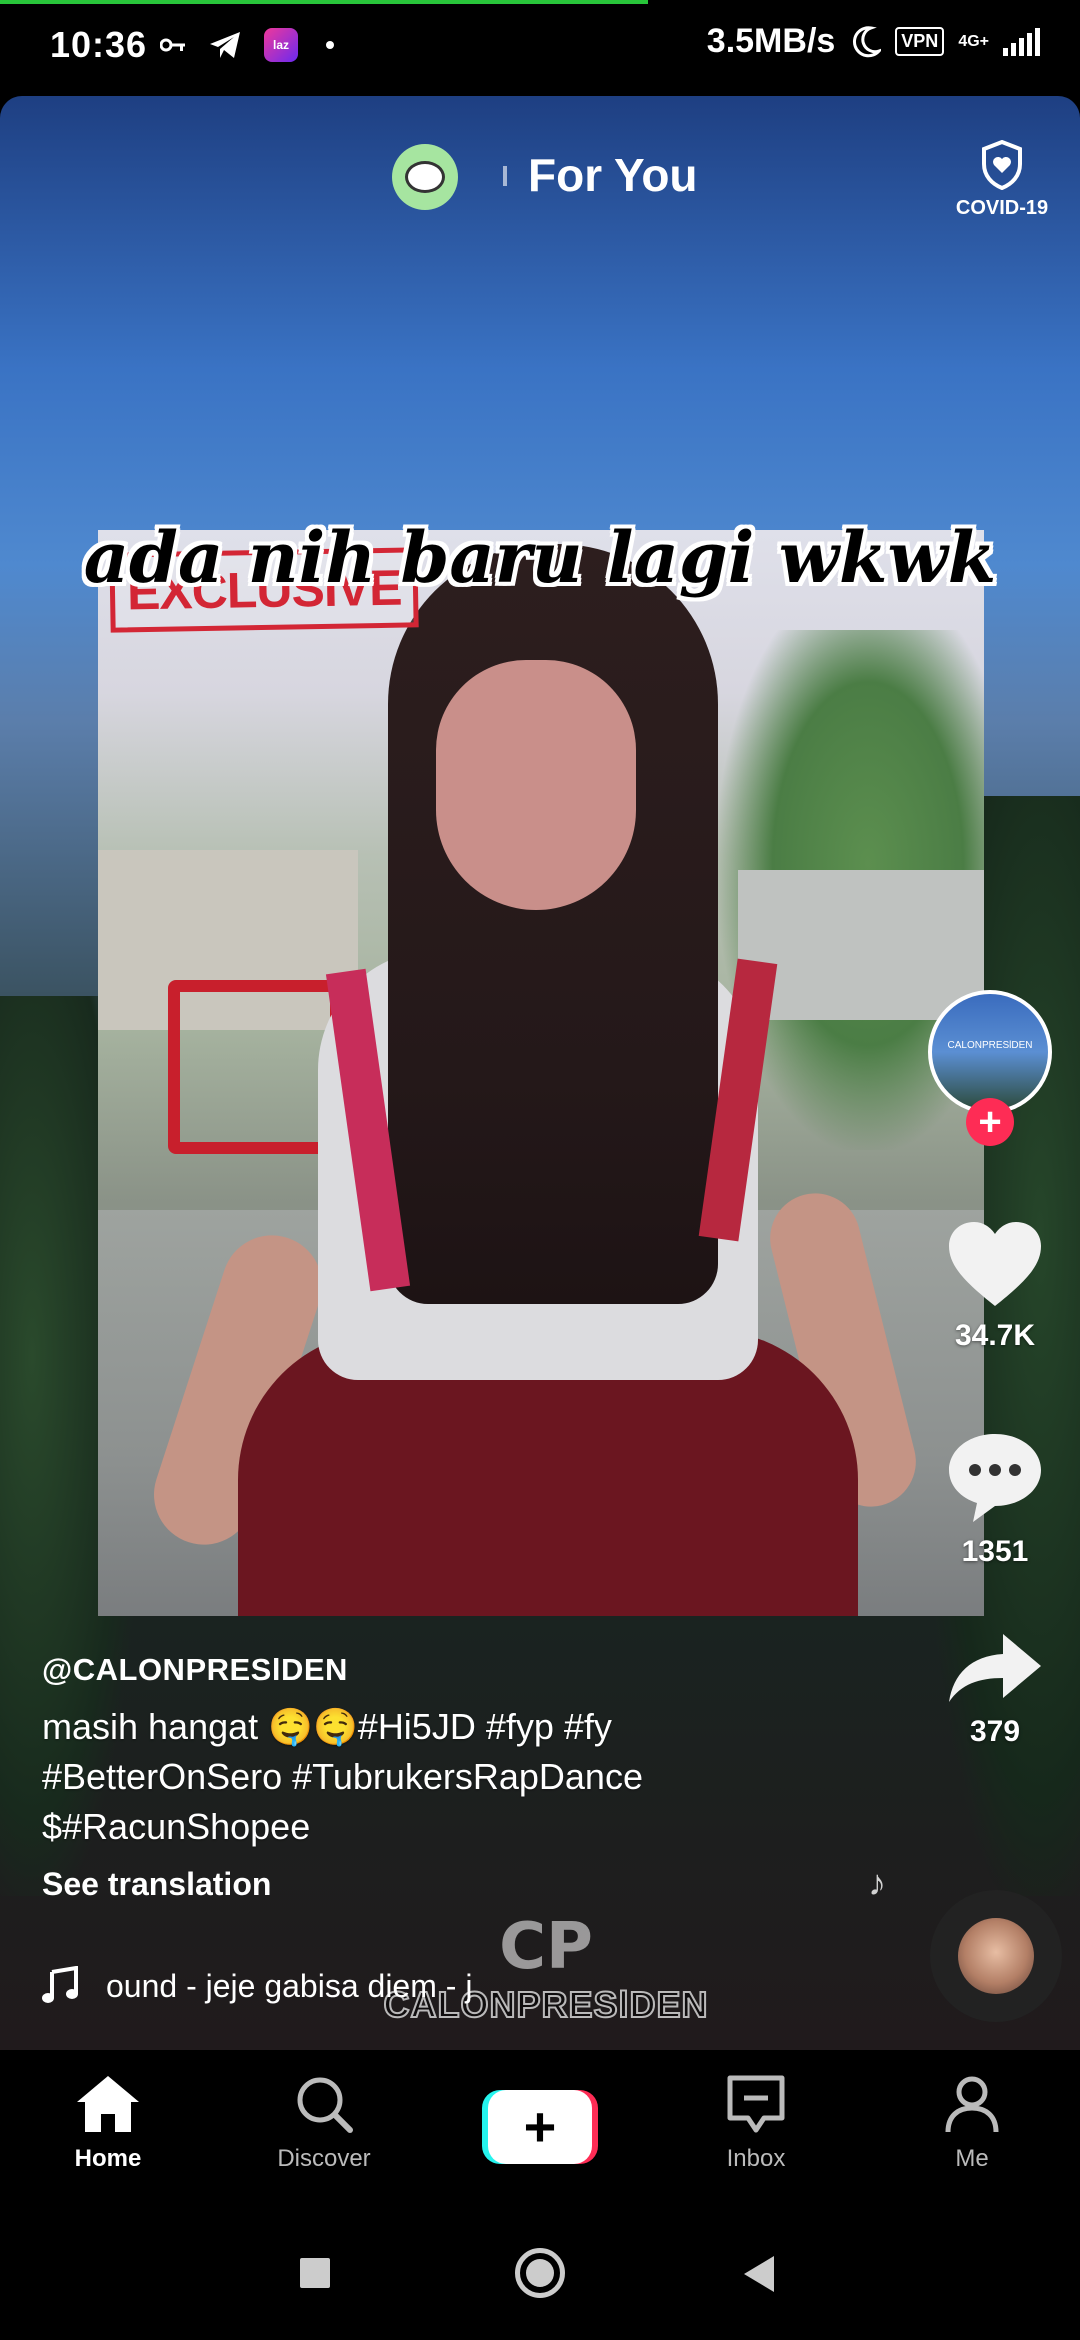 The height and width of the screenshot is (2340, 1080). Describe the element at coordinates (172, 45) in the screenshot. I see `key-icon` at that location.